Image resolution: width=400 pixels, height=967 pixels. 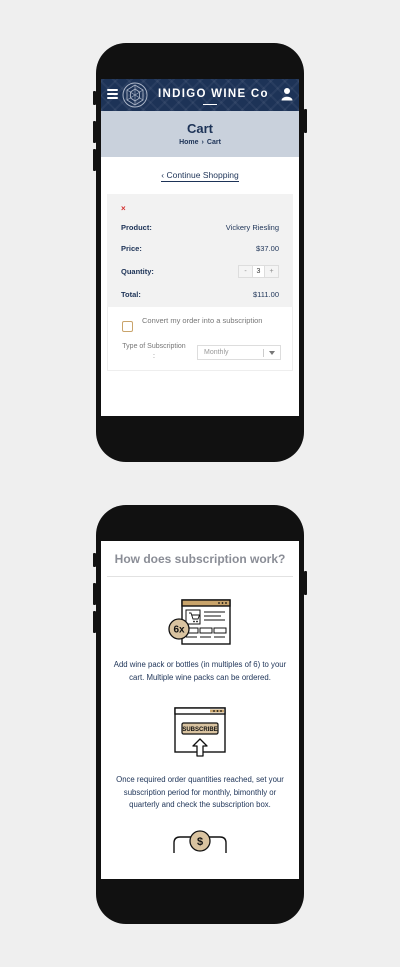 What do you see at coordinates (163, 175) in the screenshot?
I see `chevron-left-icon: ‹` at bounding box center [163, 175].